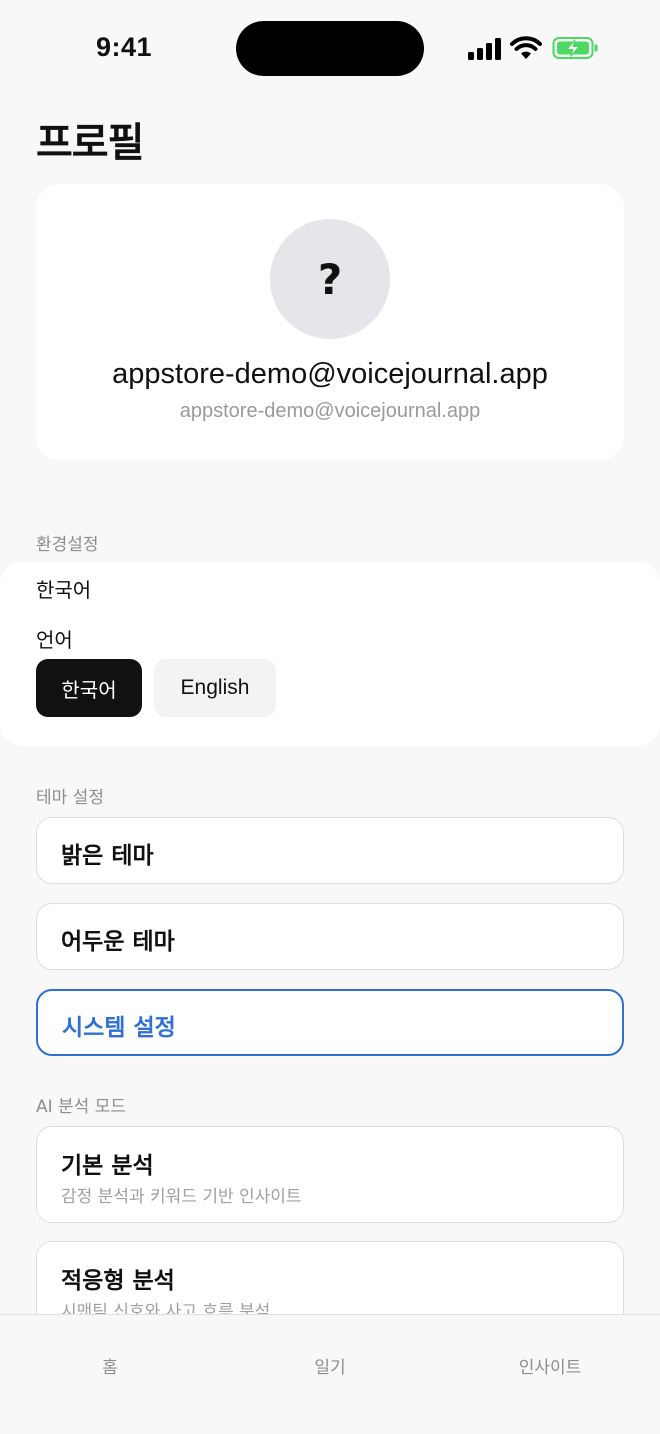 Image resolution: width=660 pixels, height=1434 pixels. Describe the element at coordinates (330, 1365) in the screenshot. I see `tab-journal: 일기` at that location.